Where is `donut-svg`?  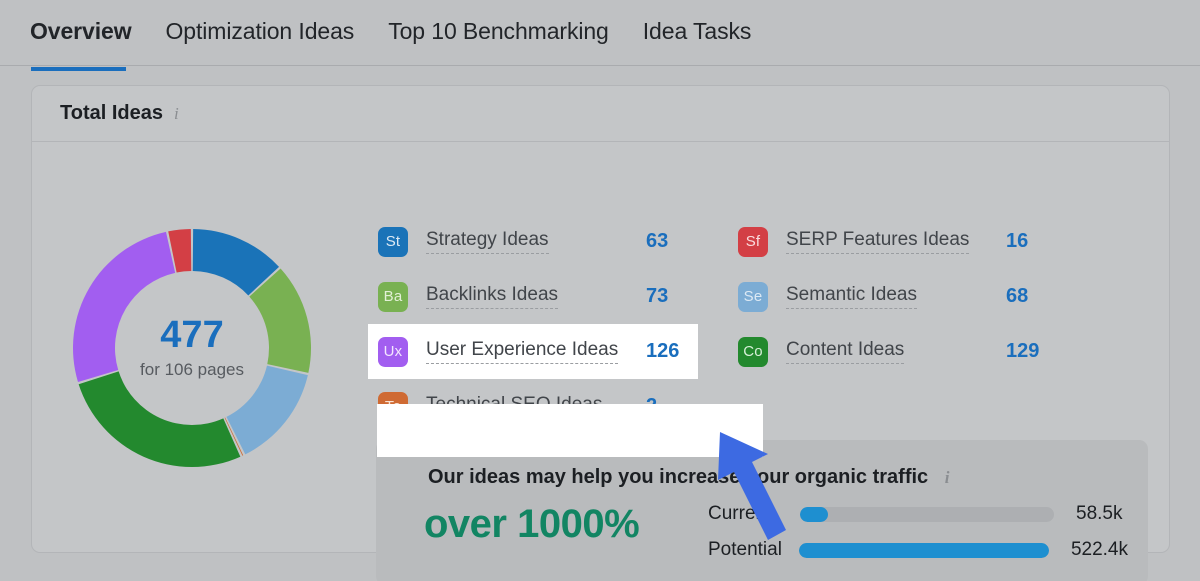
donut-svg is located at coordinates (191, 348).